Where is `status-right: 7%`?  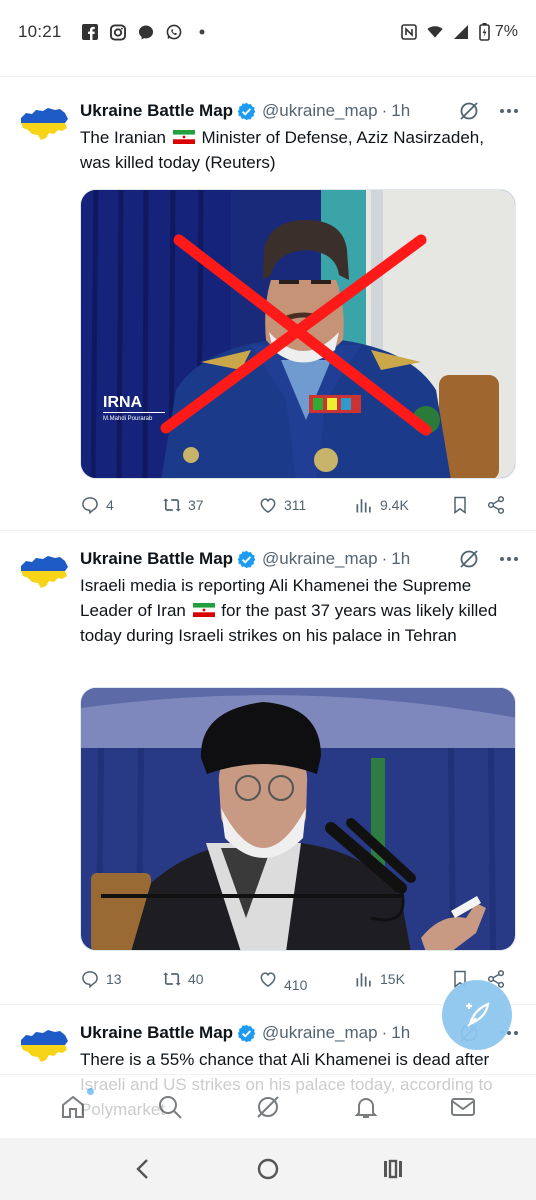
status-right: 7% is located at coordinates (459, 32).